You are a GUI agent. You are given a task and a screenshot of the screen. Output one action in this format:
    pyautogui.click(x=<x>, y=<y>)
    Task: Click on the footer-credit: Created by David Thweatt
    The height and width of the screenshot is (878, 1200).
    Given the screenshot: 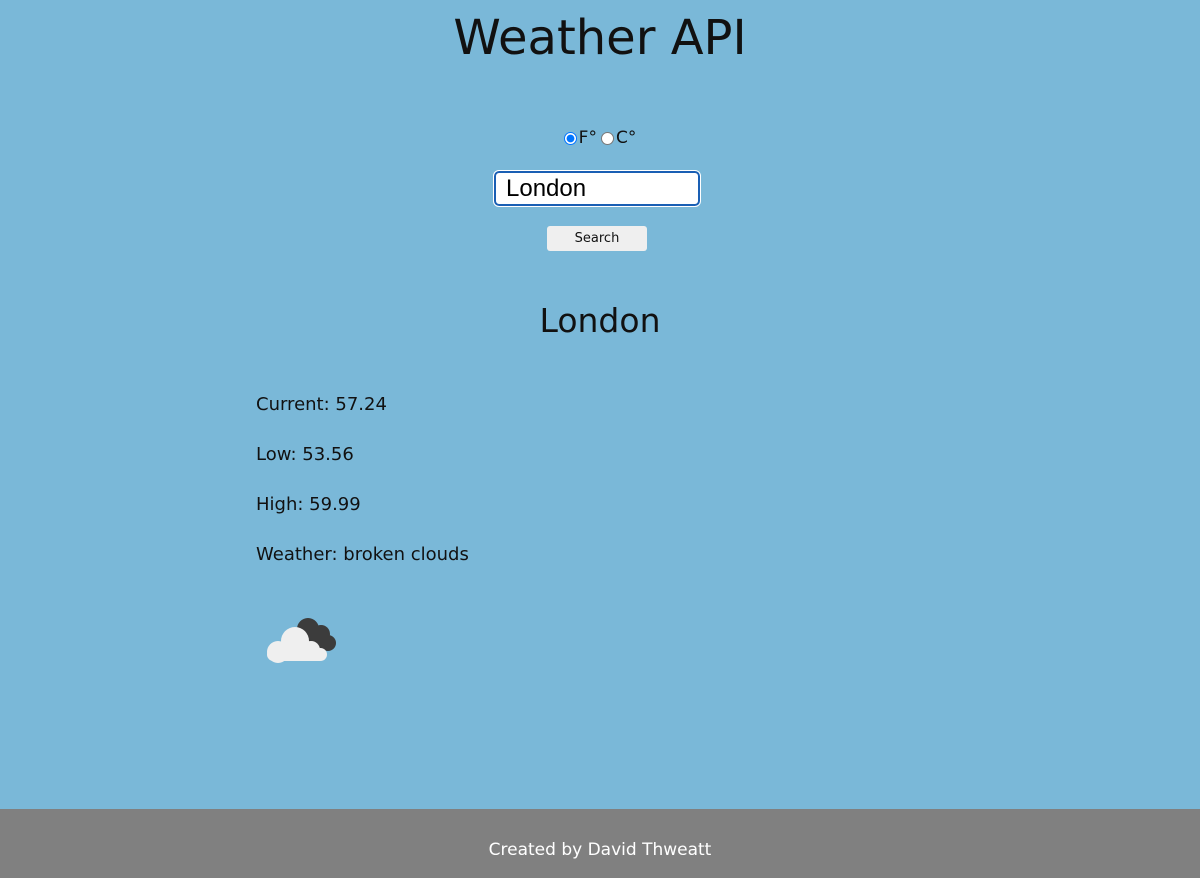 What is the action you would take?
    pyautogui.click(x=600, y=850)
    